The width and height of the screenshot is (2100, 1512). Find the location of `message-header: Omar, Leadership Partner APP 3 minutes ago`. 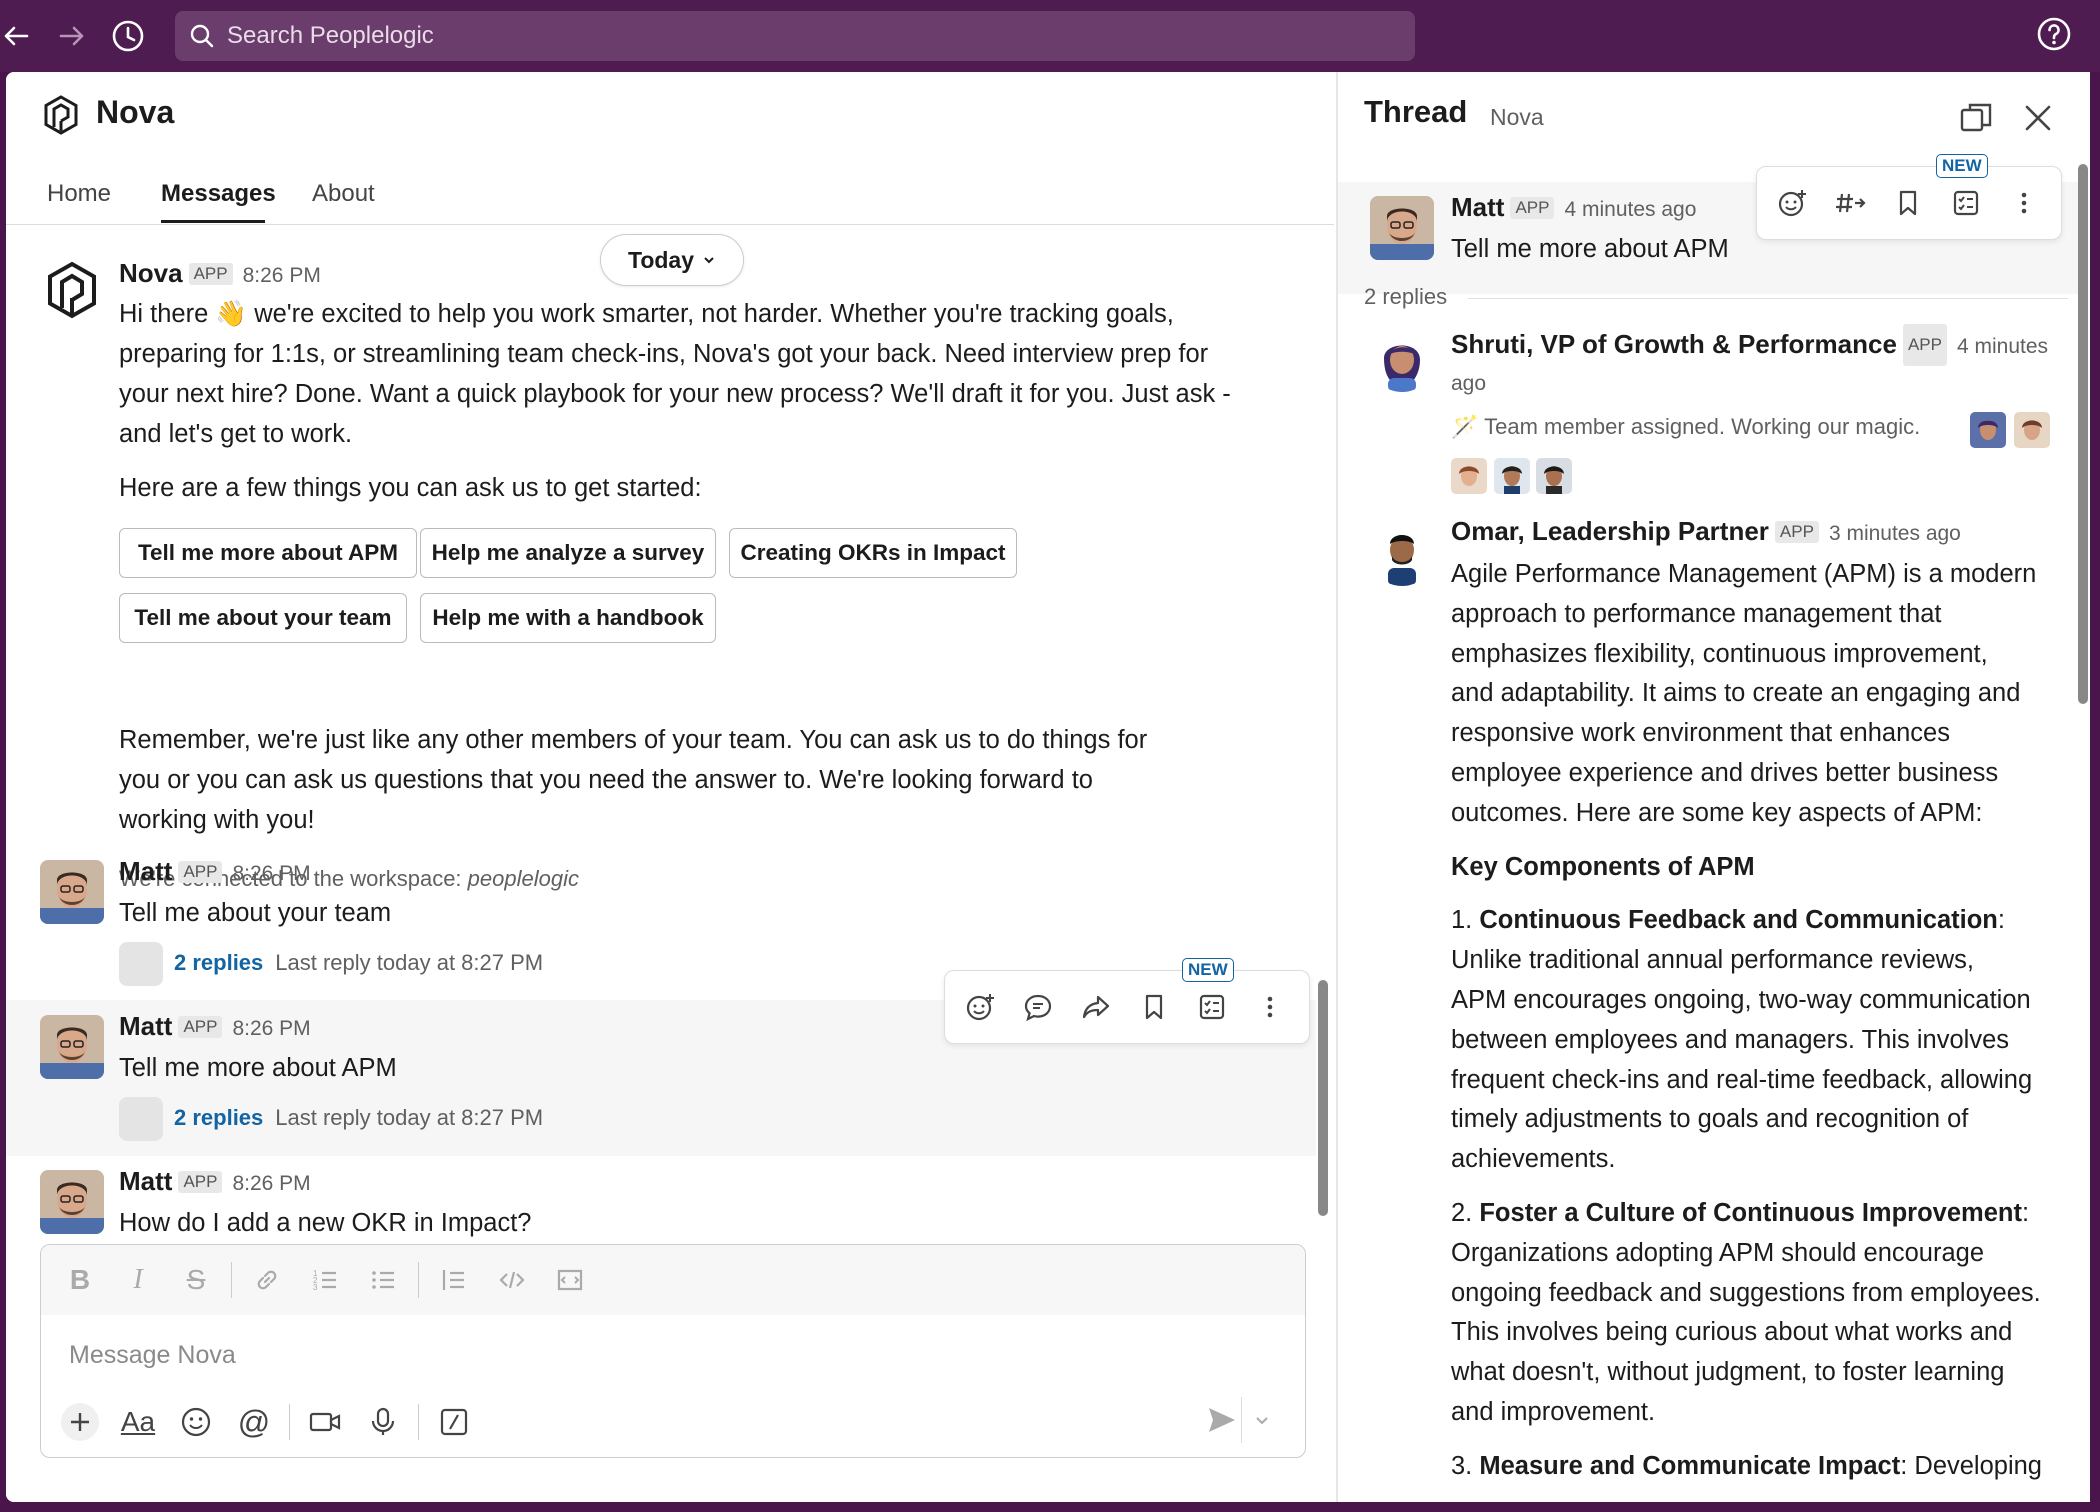

message-header: Omar, Leadership Partner APP 3 minutes ago is located at coordinates (1706, 531).